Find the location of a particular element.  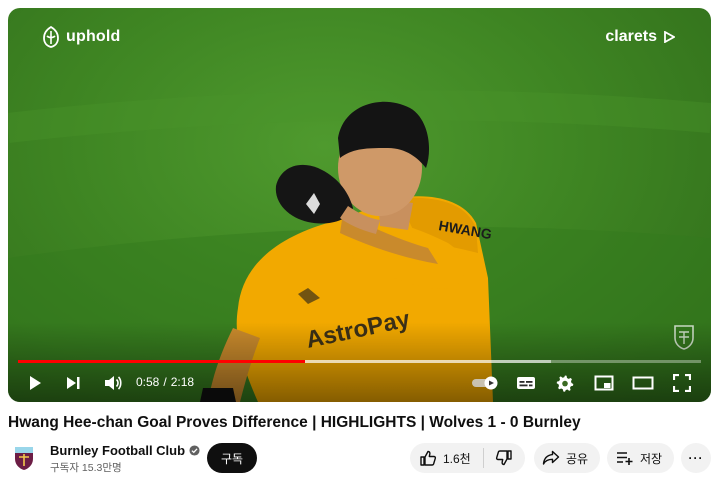

autoplay-toggle is located at coordinates (485, 383).